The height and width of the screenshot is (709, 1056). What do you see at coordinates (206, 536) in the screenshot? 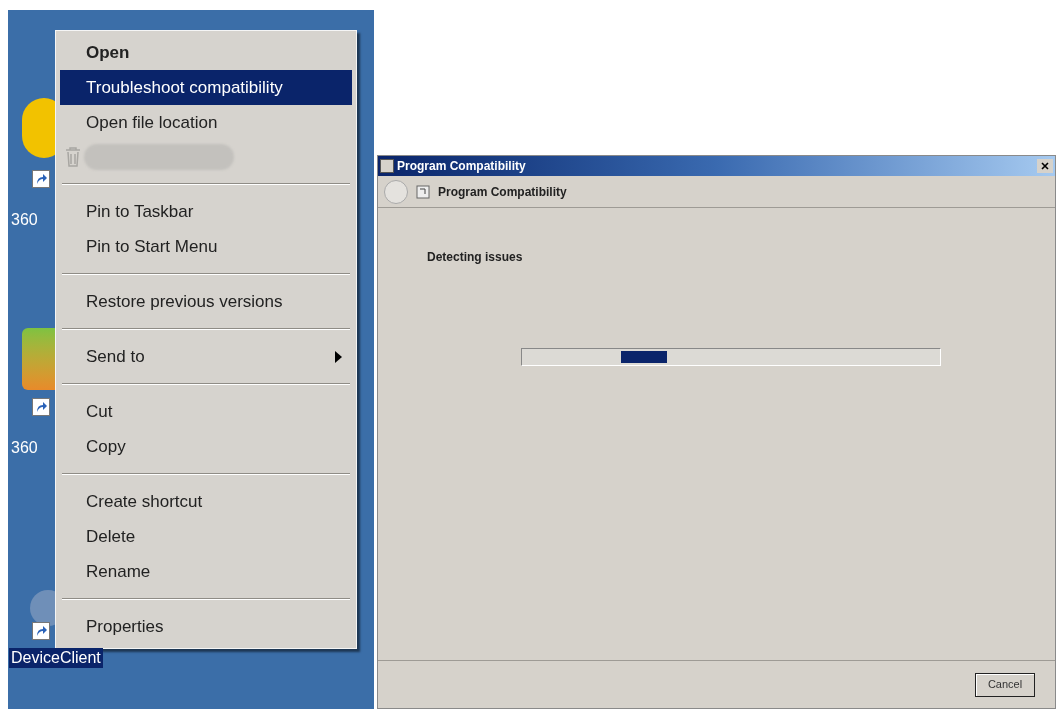
I see `menu-item: Delete` at bounding box center [206, 536].